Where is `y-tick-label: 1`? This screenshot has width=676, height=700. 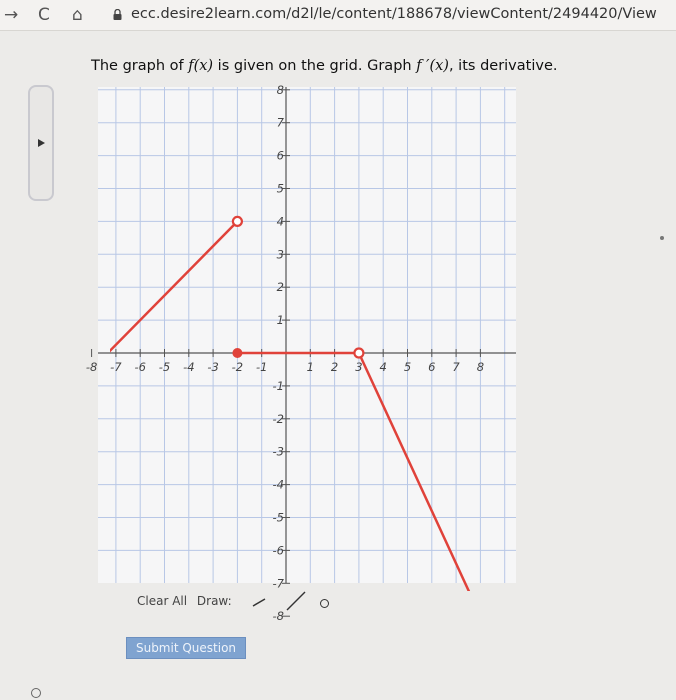
y-tick-label: 1 is located at coordinates (280, 320).